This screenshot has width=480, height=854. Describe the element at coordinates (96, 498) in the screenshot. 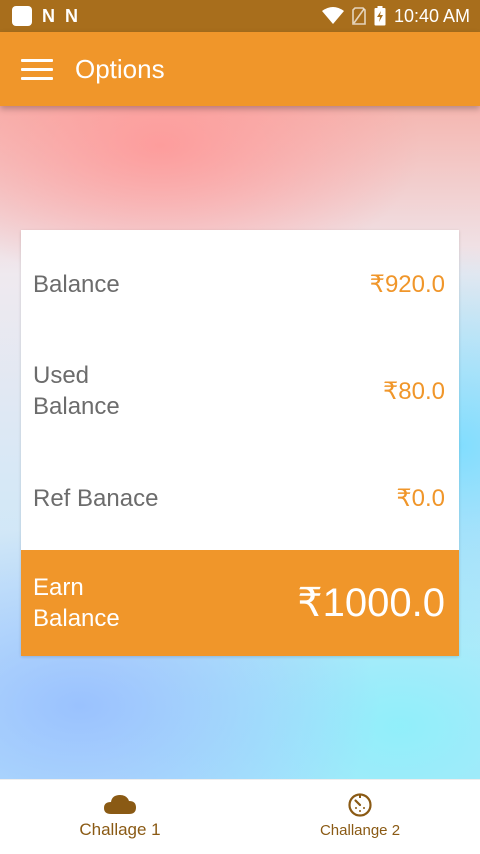

I see `ref-balance-label: Ref Banace` at that location.